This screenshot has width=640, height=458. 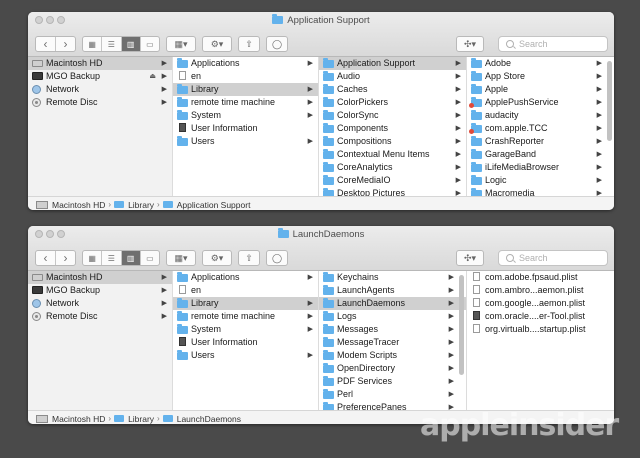 What do you see at coordinates (540, 115) in the screenshot?
I see `list-item: audacity ▶` at bounding box center [540, 115].